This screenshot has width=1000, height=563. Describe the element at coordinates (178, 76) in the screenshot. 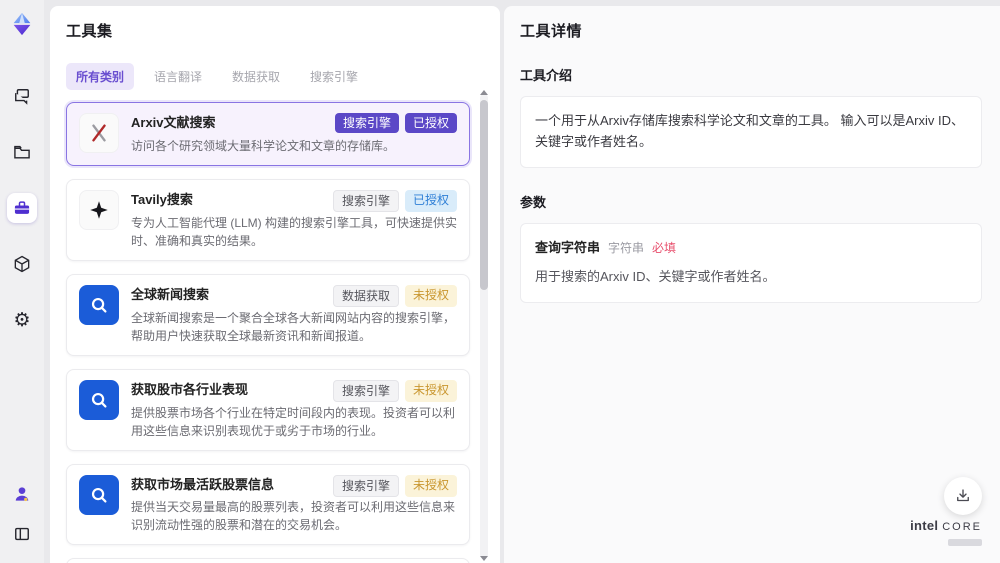

I see `tab-language-translation: 语言翻译` at that location.